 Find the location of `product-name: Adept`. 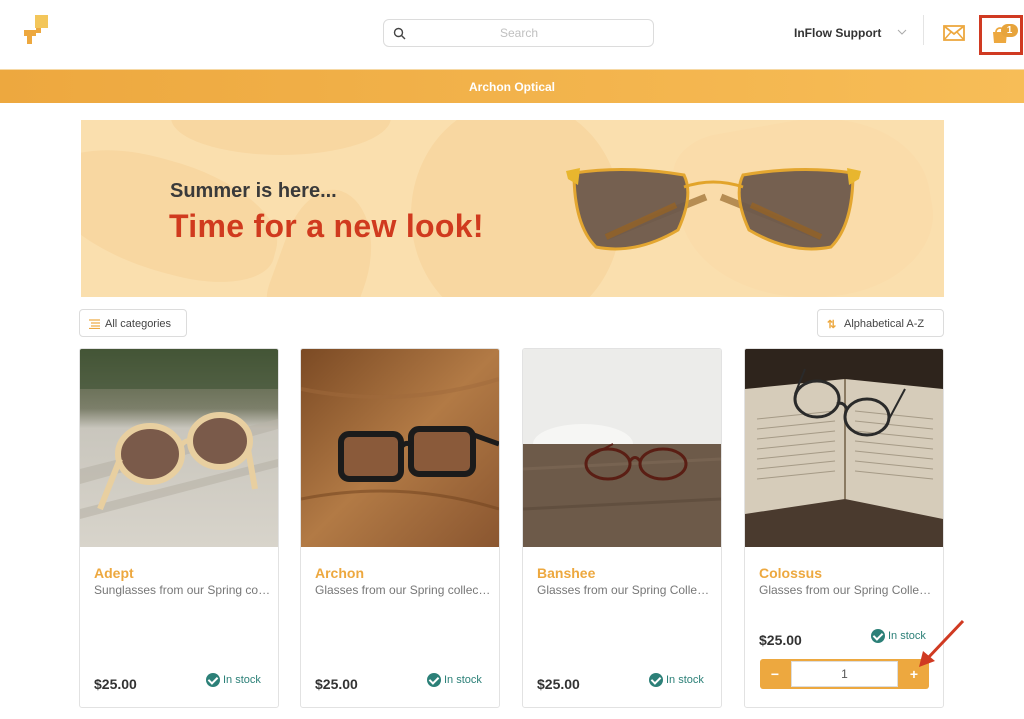

product-name: Adept is located at coordinates (114, 573).